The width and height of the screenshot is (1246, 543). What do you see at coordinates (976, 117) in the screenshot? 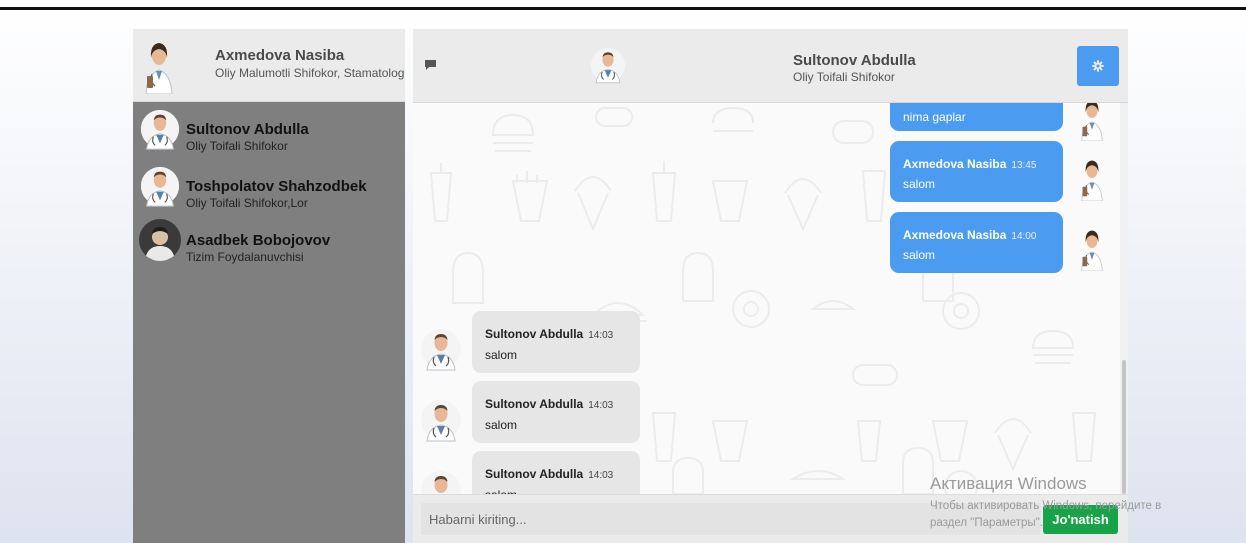
I see `message-bubble-outgoing: nima gaplar` at bounding box center [976, 117].